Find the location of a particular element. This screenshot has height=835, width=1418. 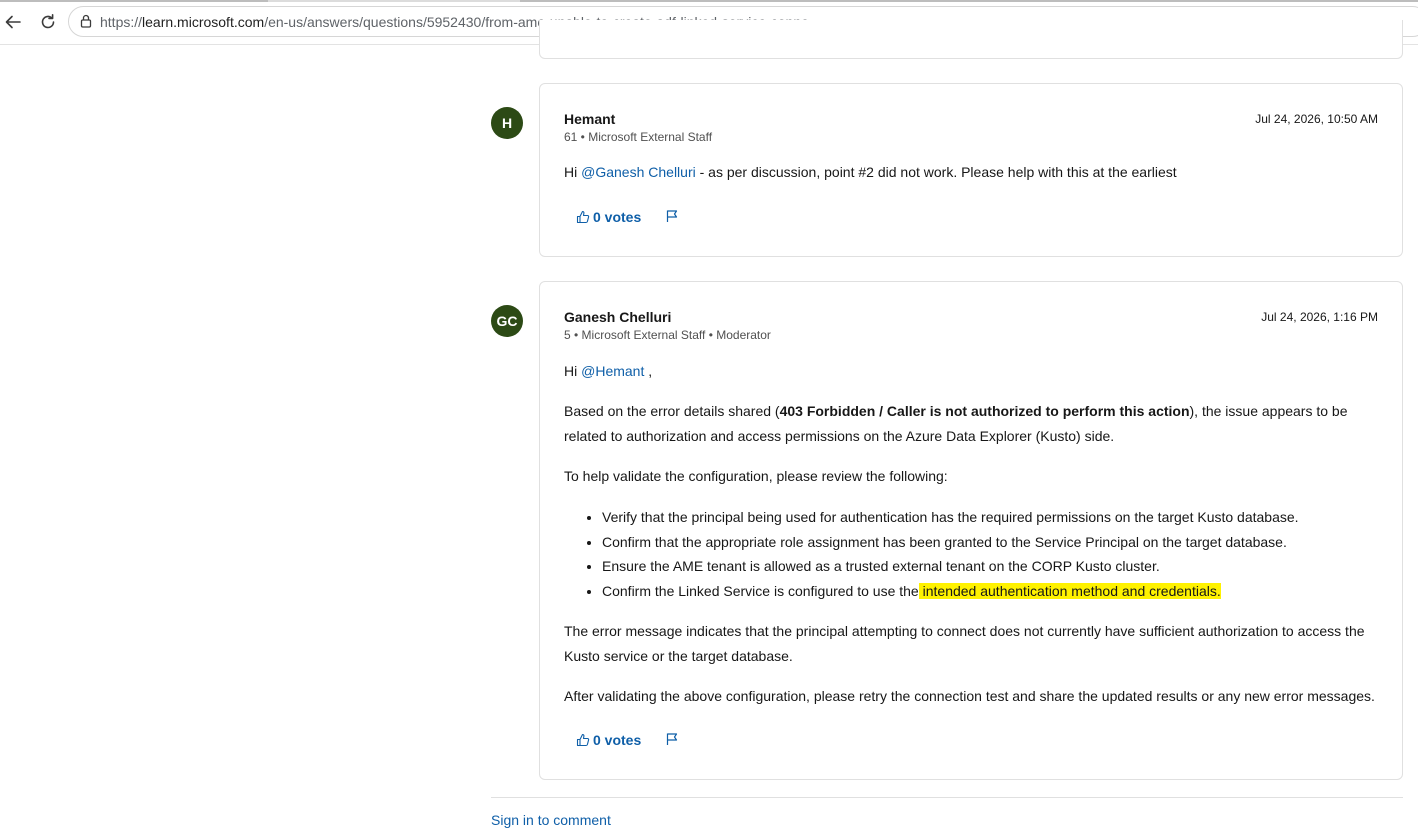

divider is located at coordinates (947, 797).